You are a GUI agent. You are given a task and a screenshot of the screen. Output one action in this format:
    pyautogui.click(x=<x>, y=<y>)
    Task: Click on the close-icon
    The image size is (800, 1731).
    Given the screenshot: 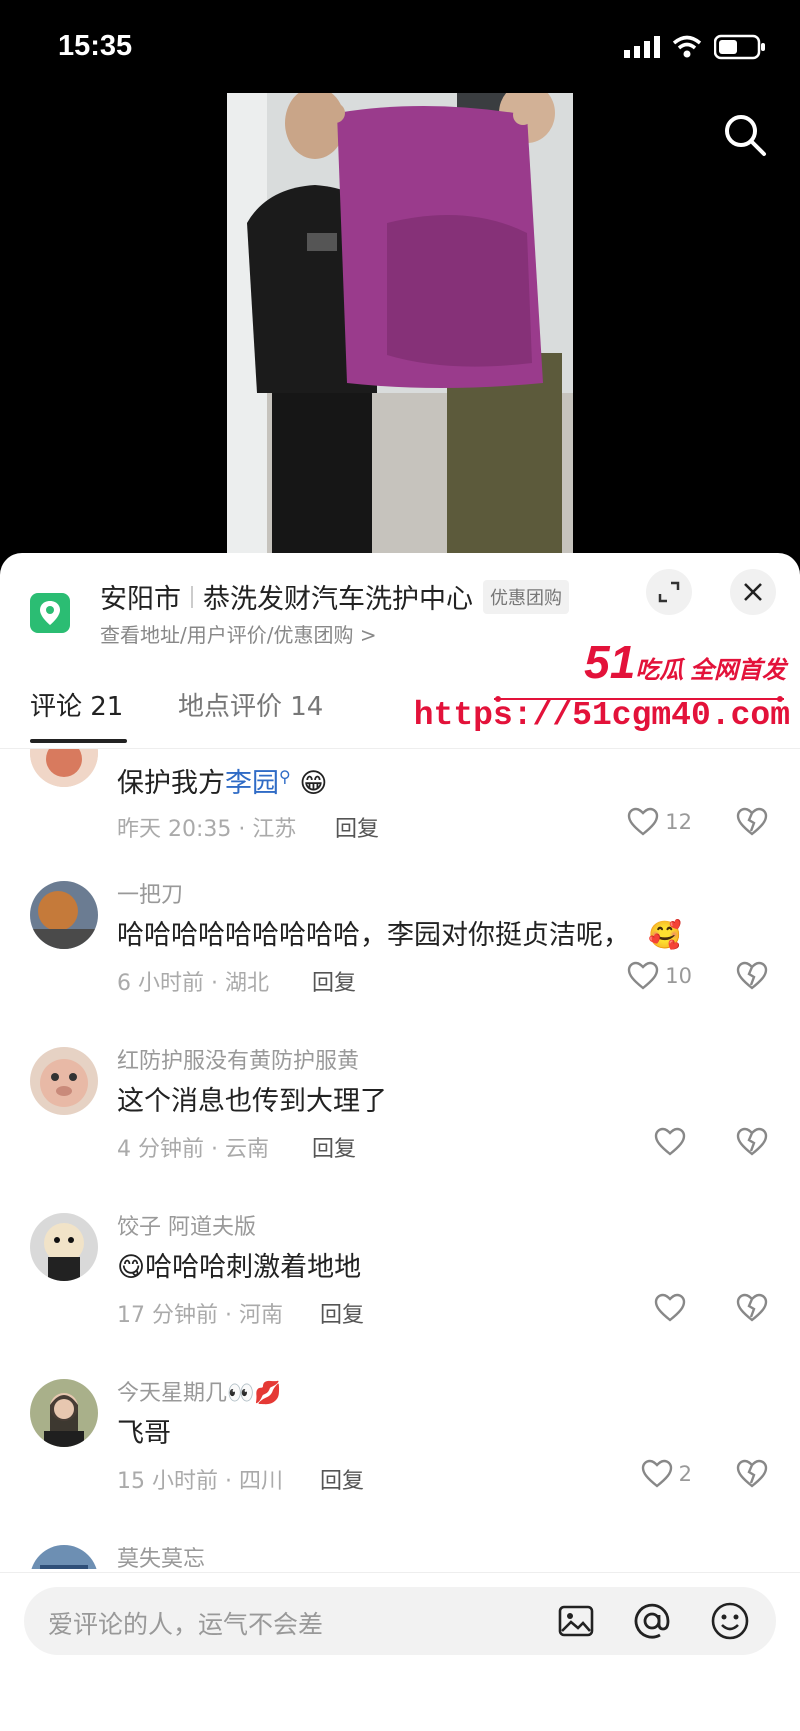 What is the action you would take?
    pyautogui.click(x=753, y=592)
    